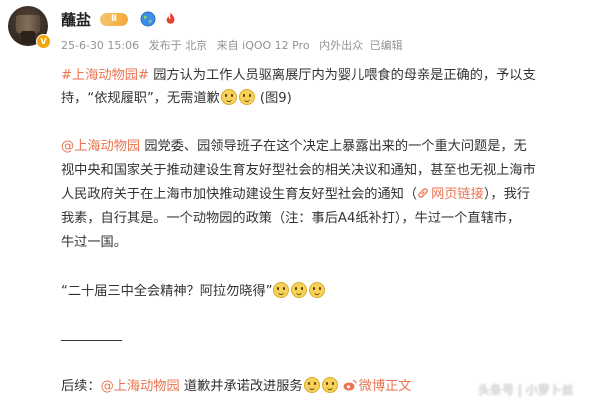 This screenshot has height=410, width=609. What do you see at coordinates (91, 340) in the screenshot?
I see `divider` at bounding box center [91, 340].